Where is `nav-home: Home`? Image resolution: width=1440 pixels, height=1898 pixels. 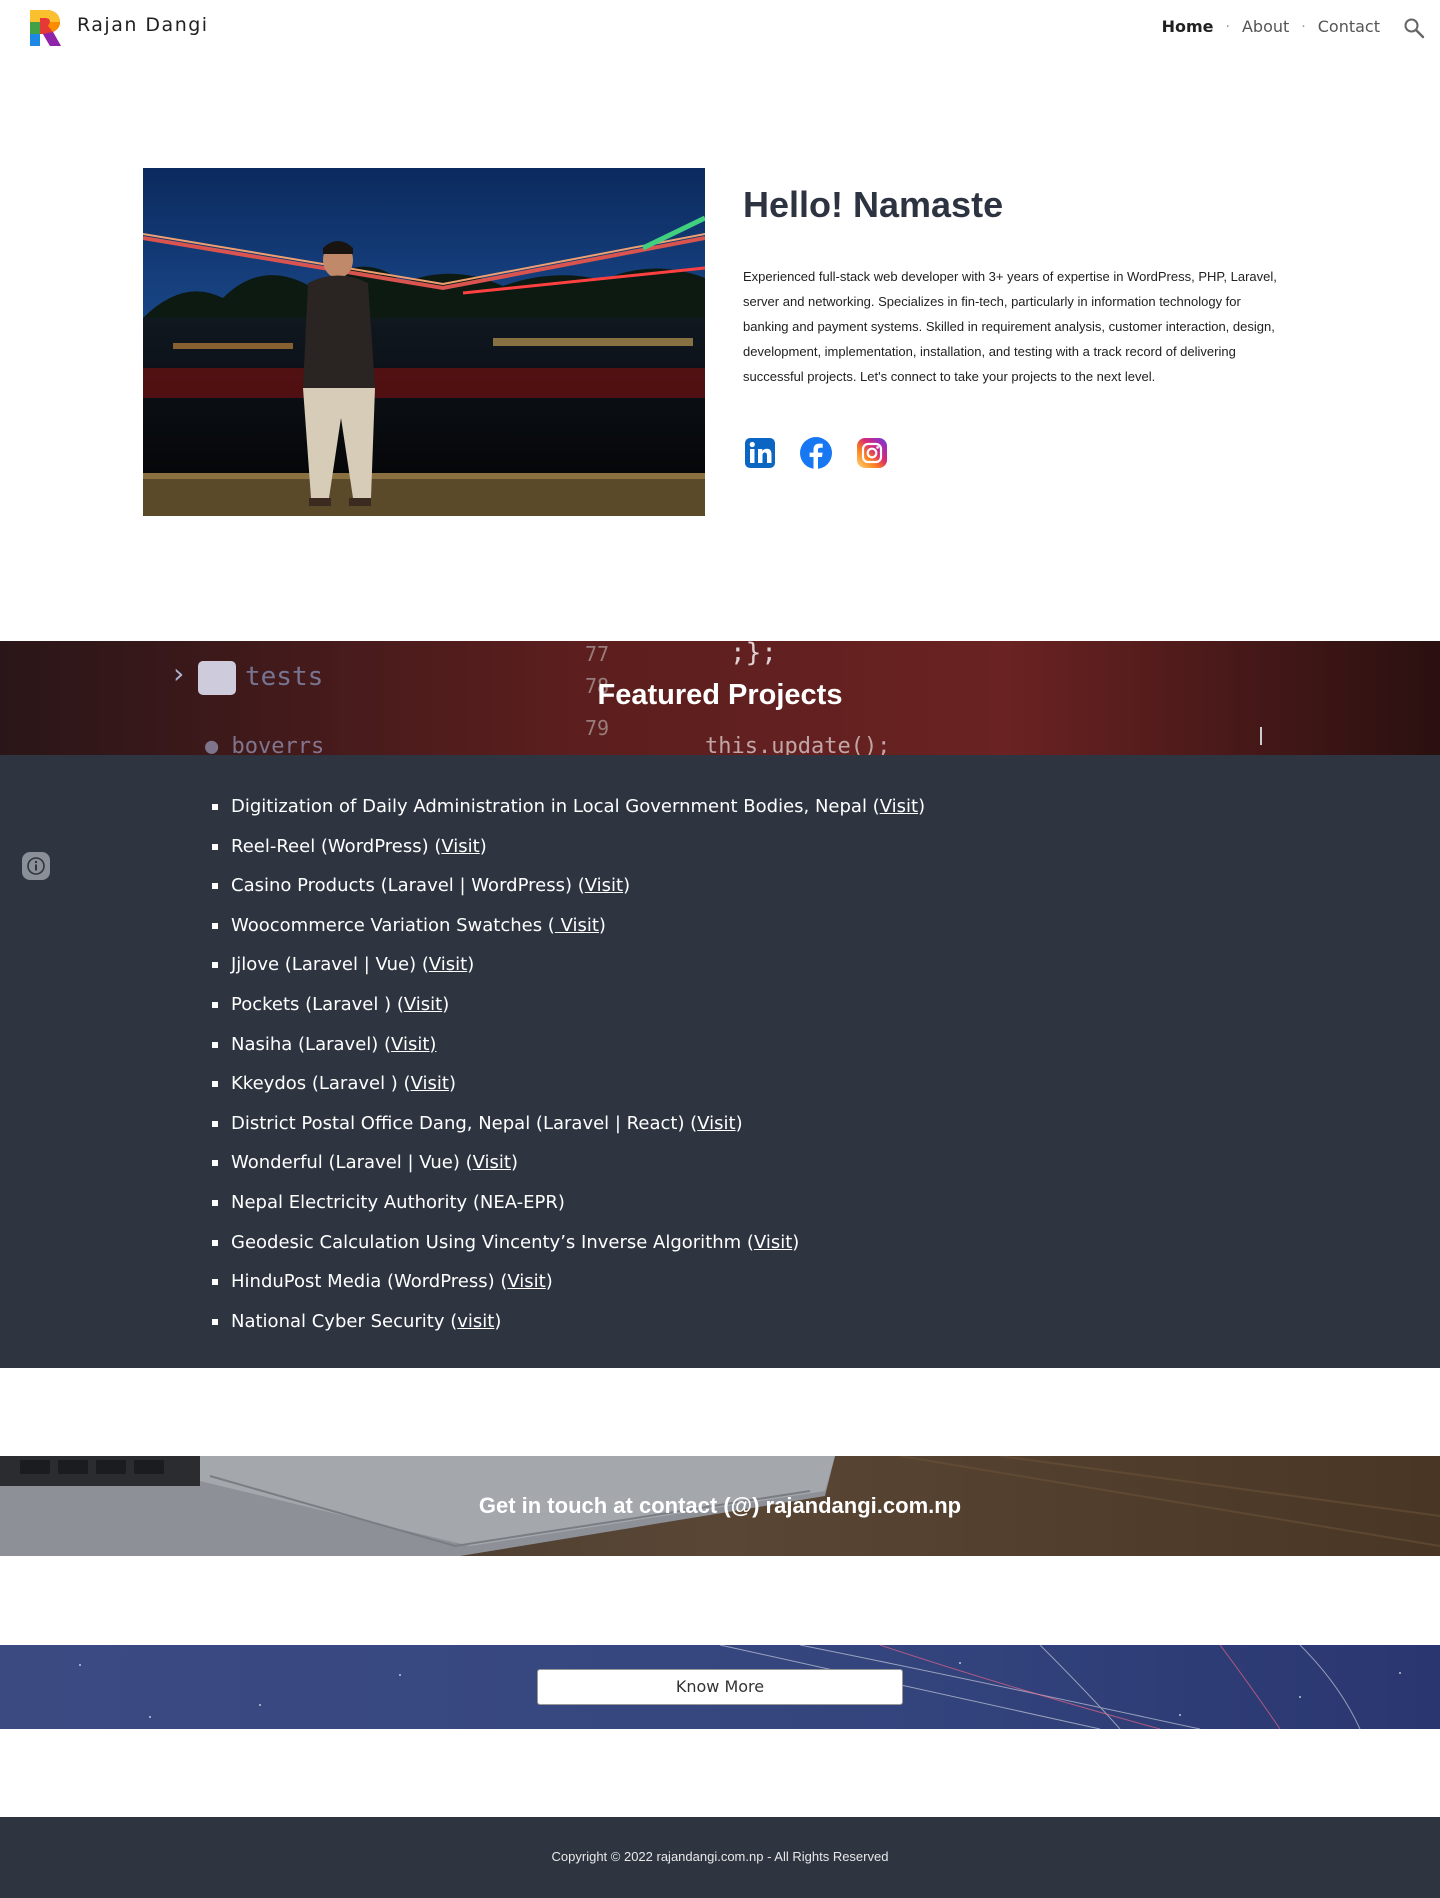 nav-home: Home is located at coordinates (1188, 26).